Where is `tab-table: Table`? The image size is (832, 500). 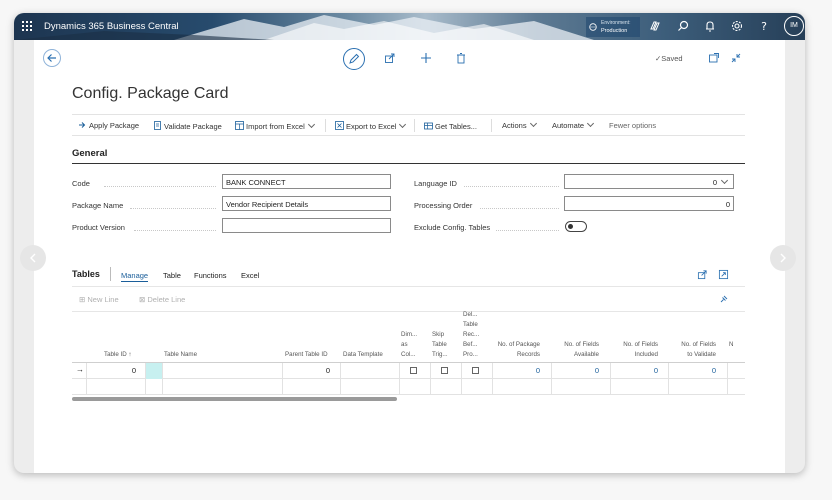
tab-table: Table is located at coordinates (172, 275).